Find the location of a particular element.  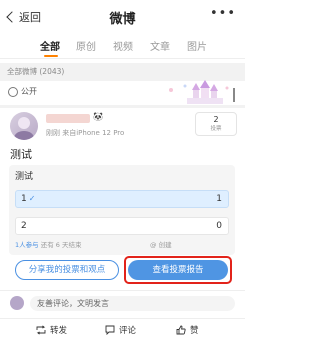

comment-button: 评论 is located at coordinates (120, 330).